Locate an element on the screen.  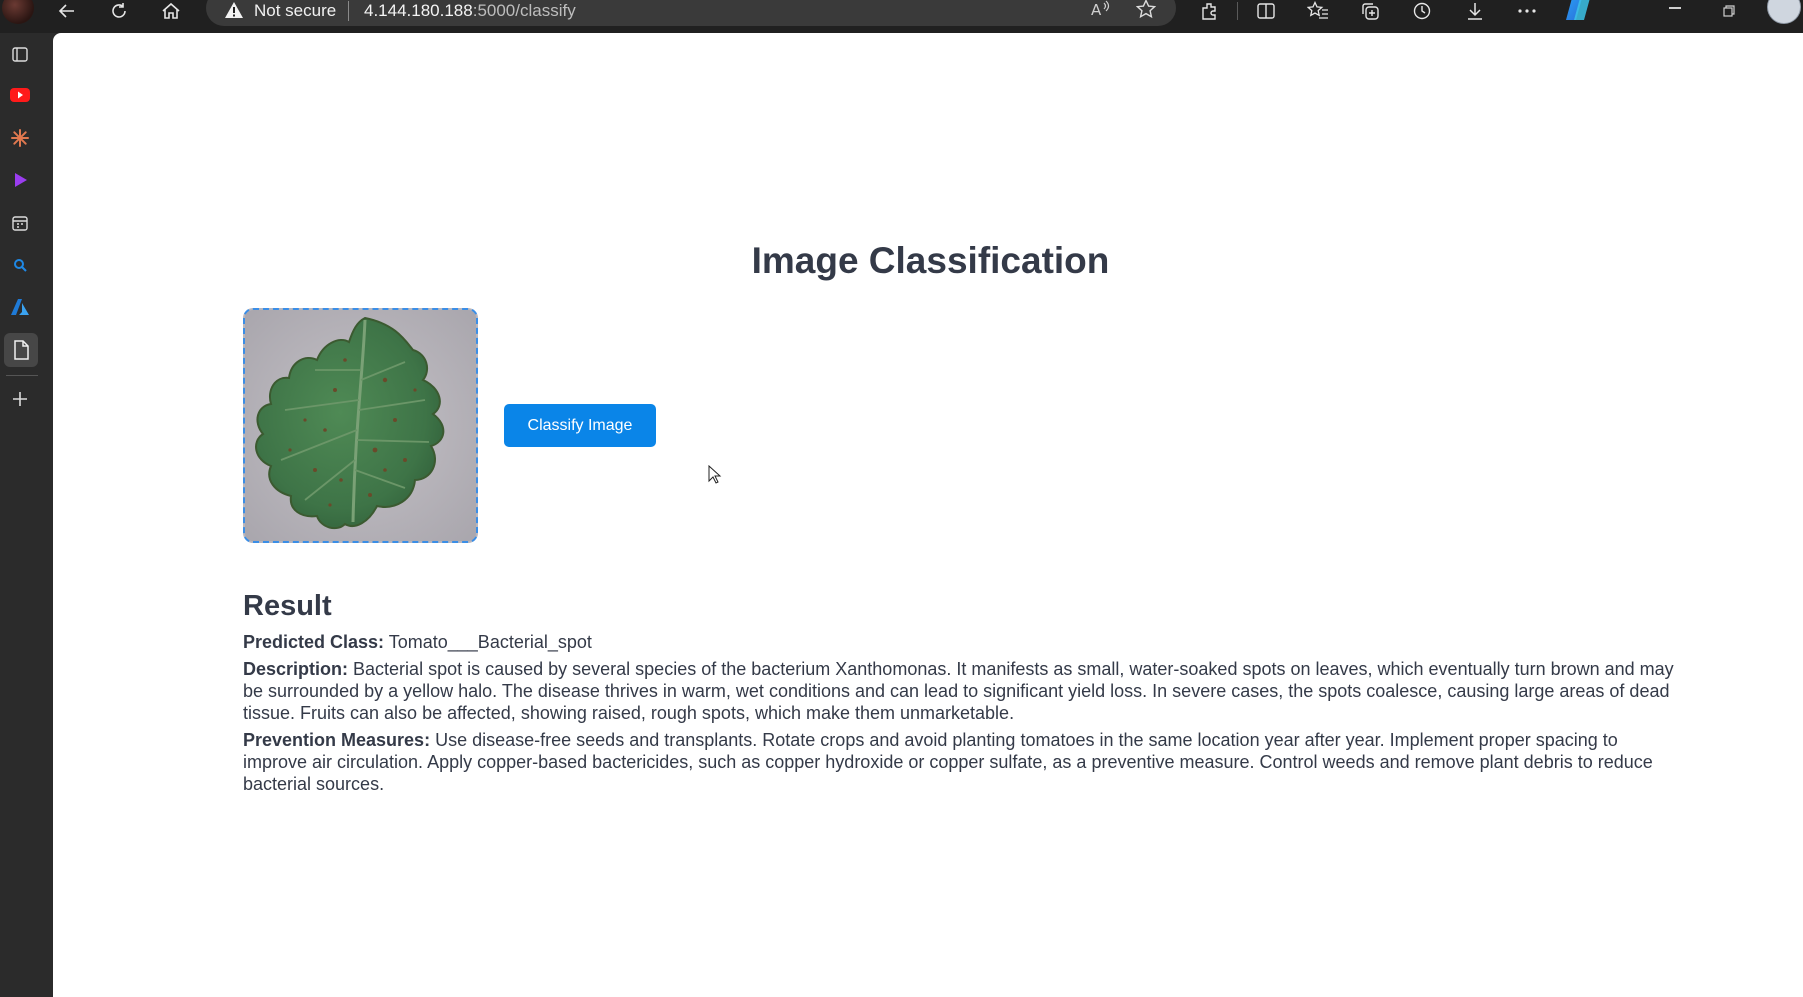
restore-button is located at coordinates (1729, 11).